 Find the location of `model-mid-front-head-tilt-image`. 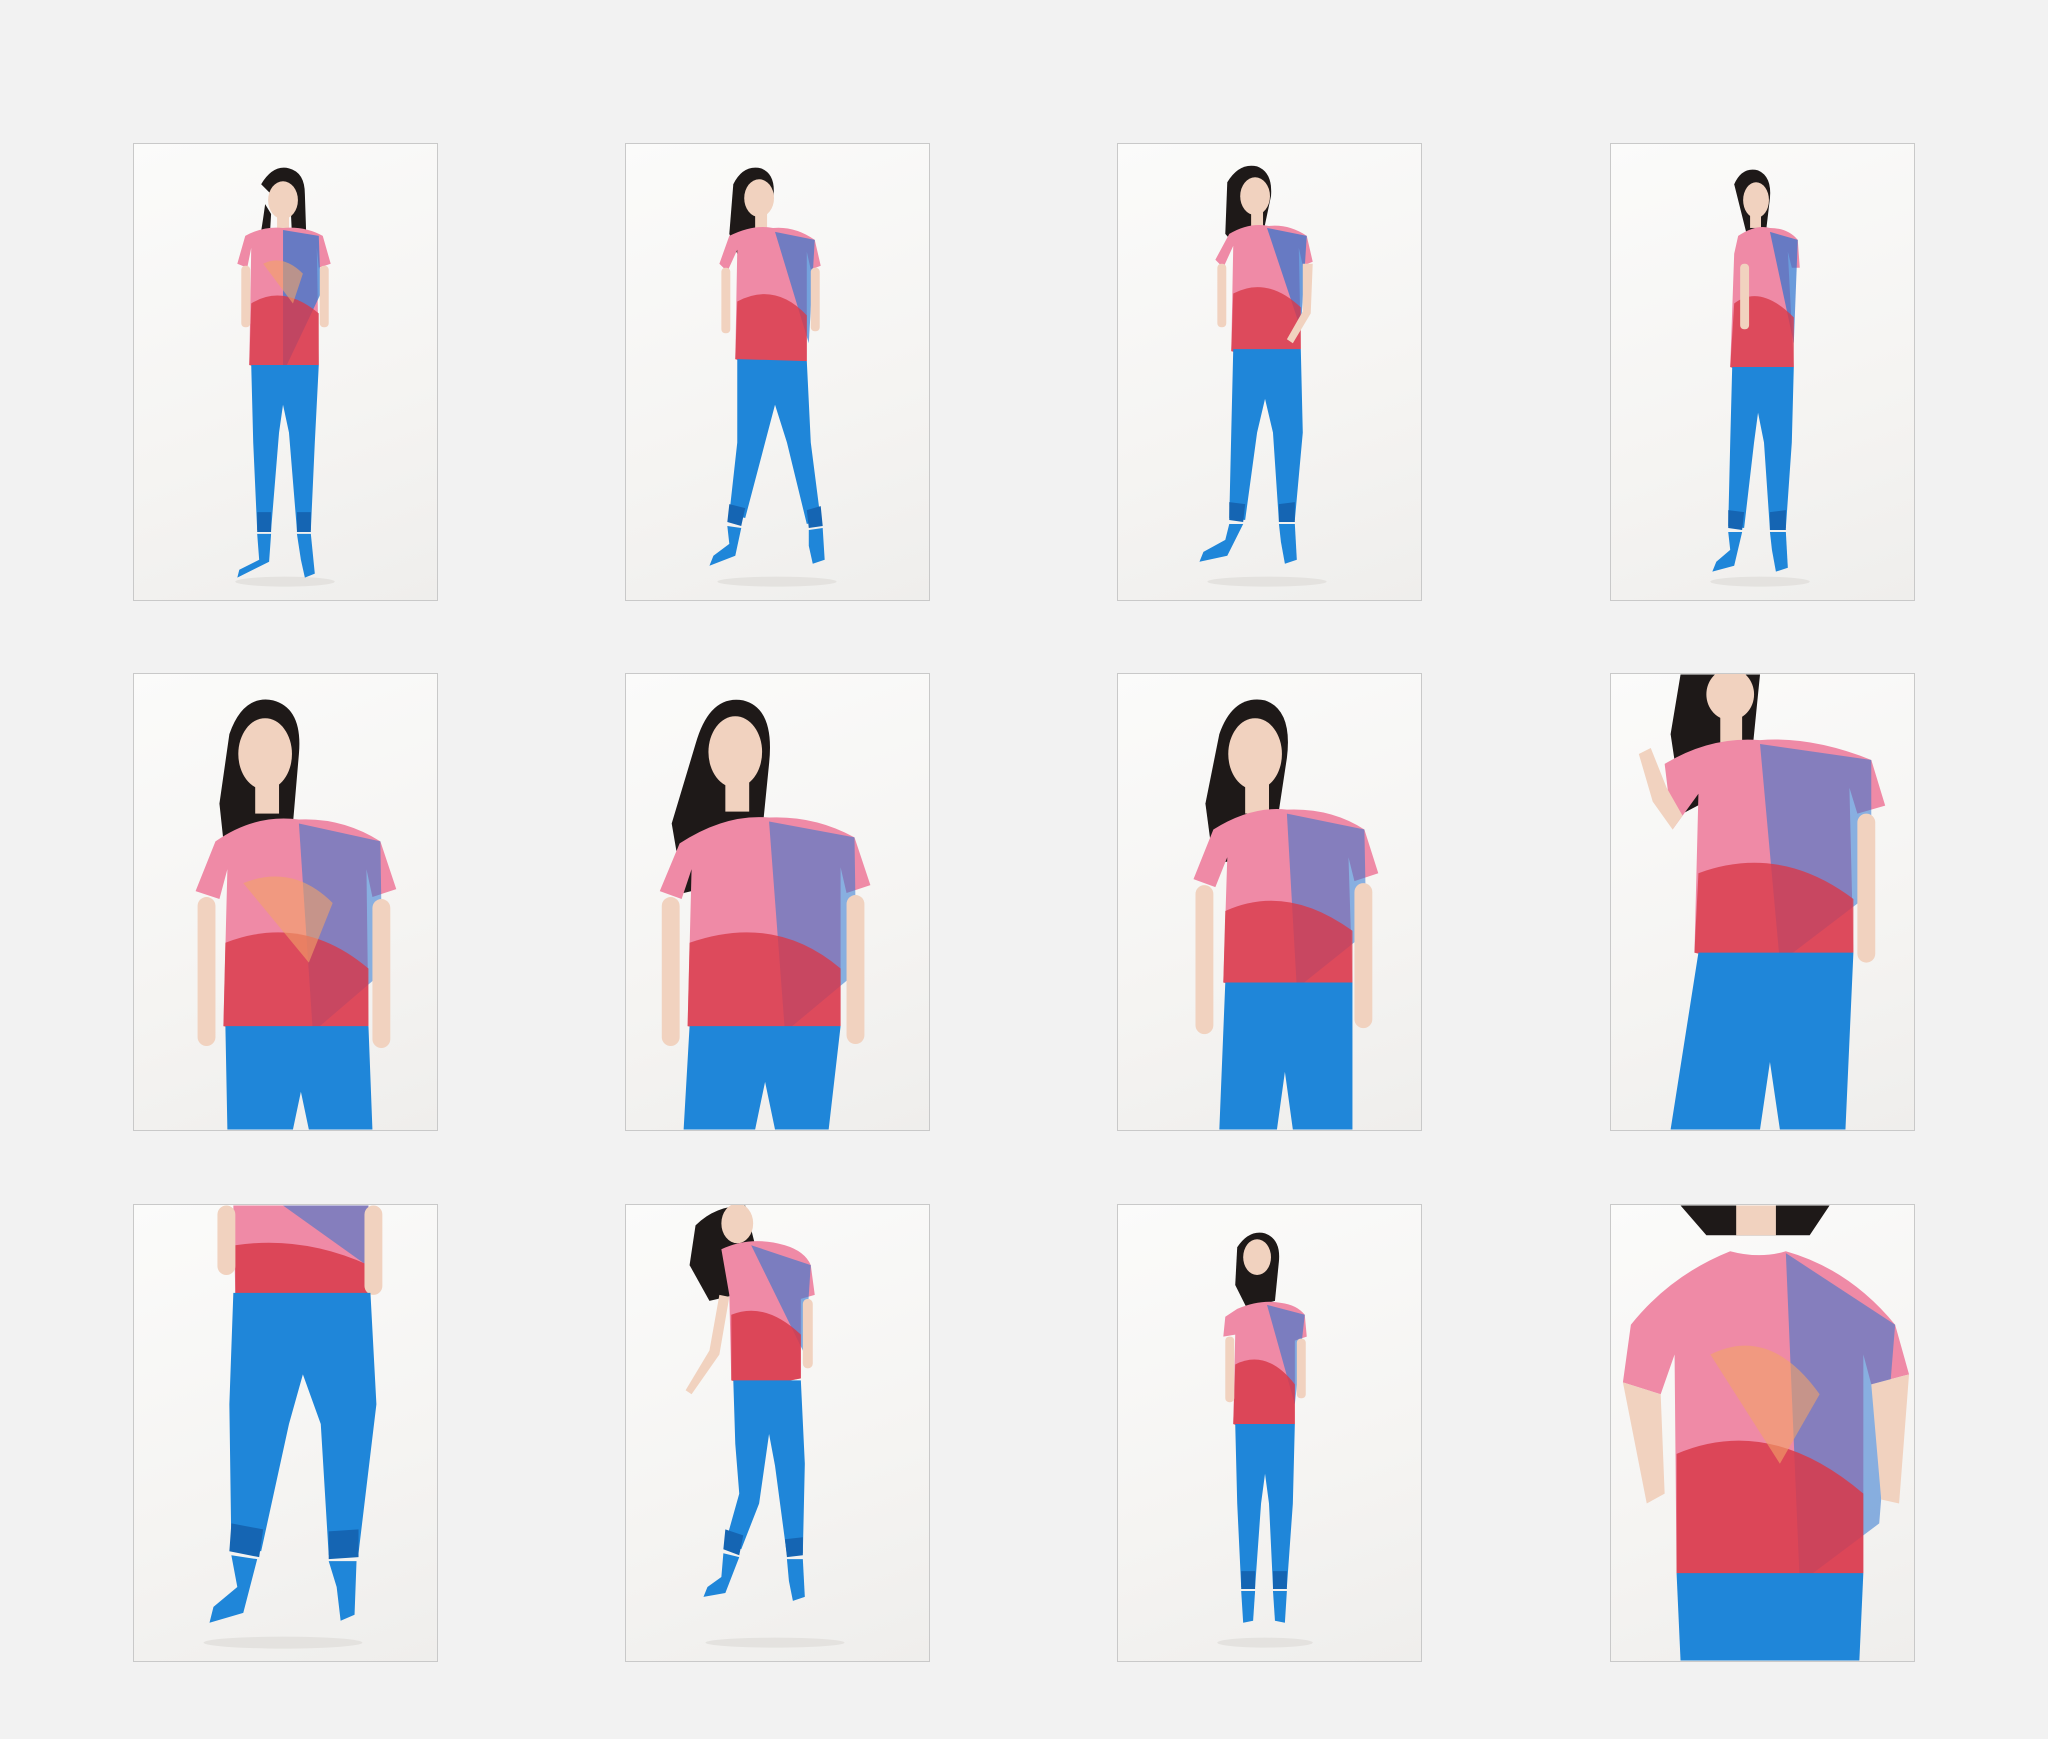

model-mid-front-head-tilt-image is located at coordinates (1286, 914).